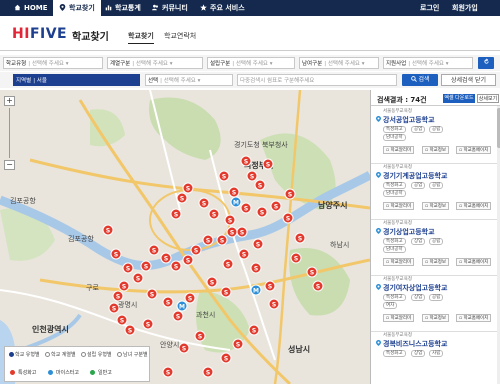  What do you see at coordinates (180, 36) in the screenshot?
I see `tab-school-contact: 학교연락처` at bounding box center [180, 36].